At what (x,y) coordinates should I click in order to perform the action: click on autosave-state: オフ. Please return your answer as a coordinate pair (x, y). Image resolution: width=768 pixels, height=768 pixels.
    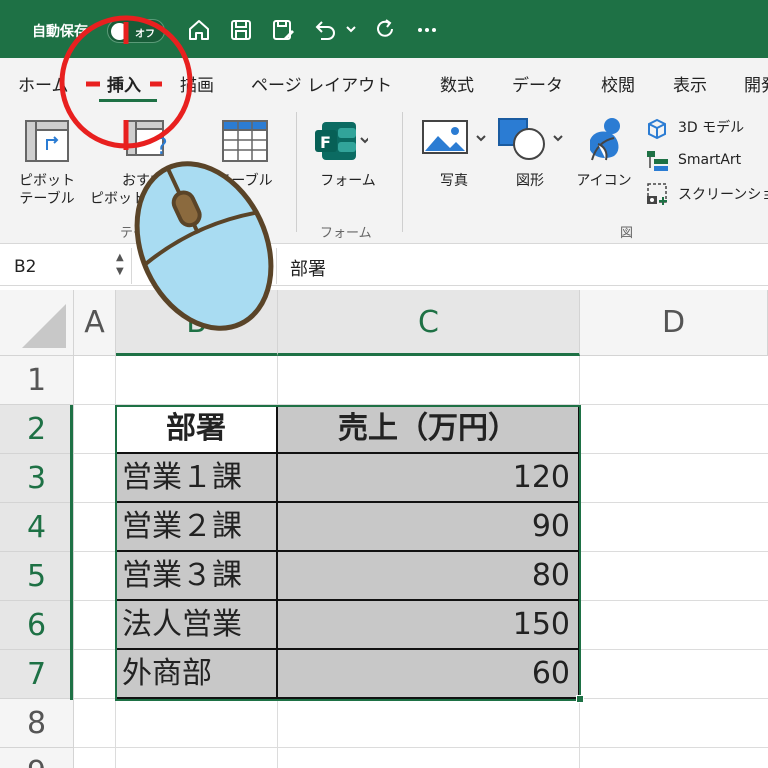
    Looking at the image, I should click on (145, 34).